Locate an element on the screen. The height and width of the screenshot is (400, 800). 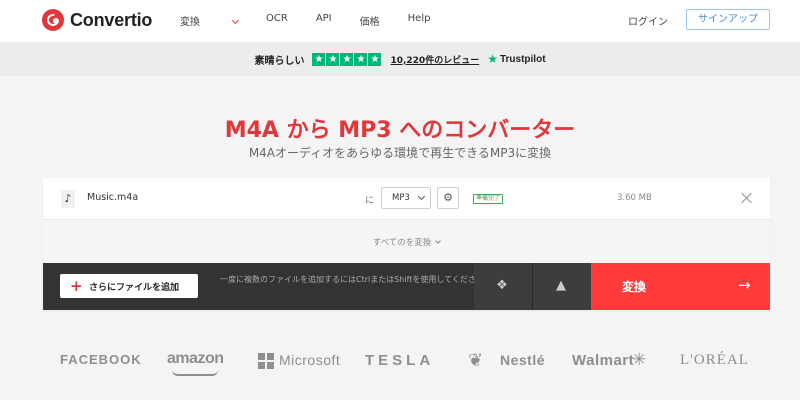
signup-button: サインアップ is located at coordinates (728, 19).